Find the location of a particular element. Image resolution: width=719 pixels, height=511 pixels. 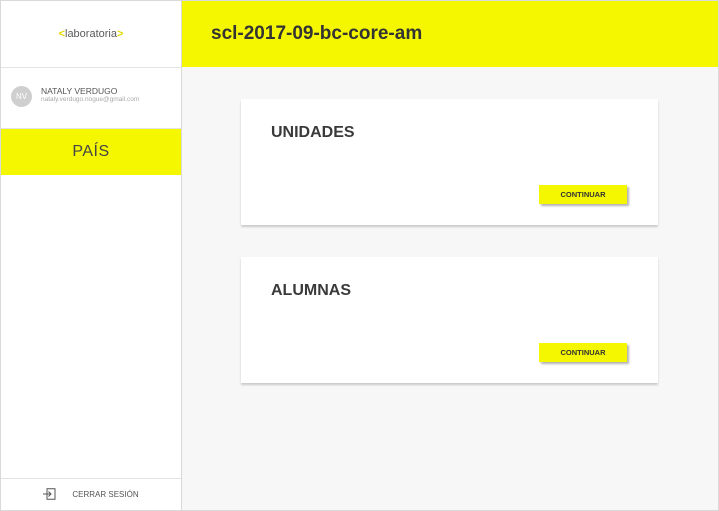

logo: < laboratoria > is located at coordinates (91, 34).